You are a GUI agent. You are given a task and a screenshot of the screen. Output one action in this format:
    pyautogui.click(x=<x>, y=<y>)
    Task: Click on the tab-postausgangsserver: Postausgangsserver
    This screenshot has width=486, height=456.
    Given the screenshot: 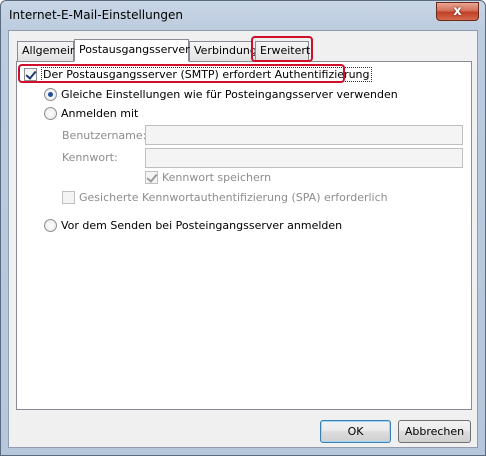 What is the action you would take?
    pyautogui.click(x=132, y=50)
    